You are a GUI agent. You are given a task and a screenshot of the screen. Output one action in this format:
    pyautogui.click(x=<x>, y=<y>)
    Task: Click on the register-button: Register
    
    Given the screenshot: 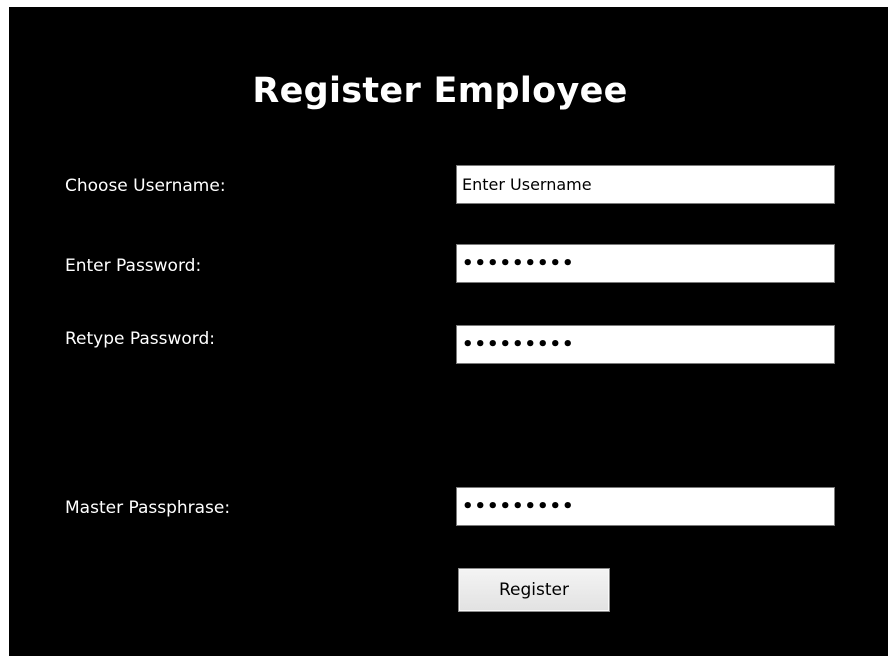 What is the action you would take?
    pyautogui.click(x=534, y=590)
    